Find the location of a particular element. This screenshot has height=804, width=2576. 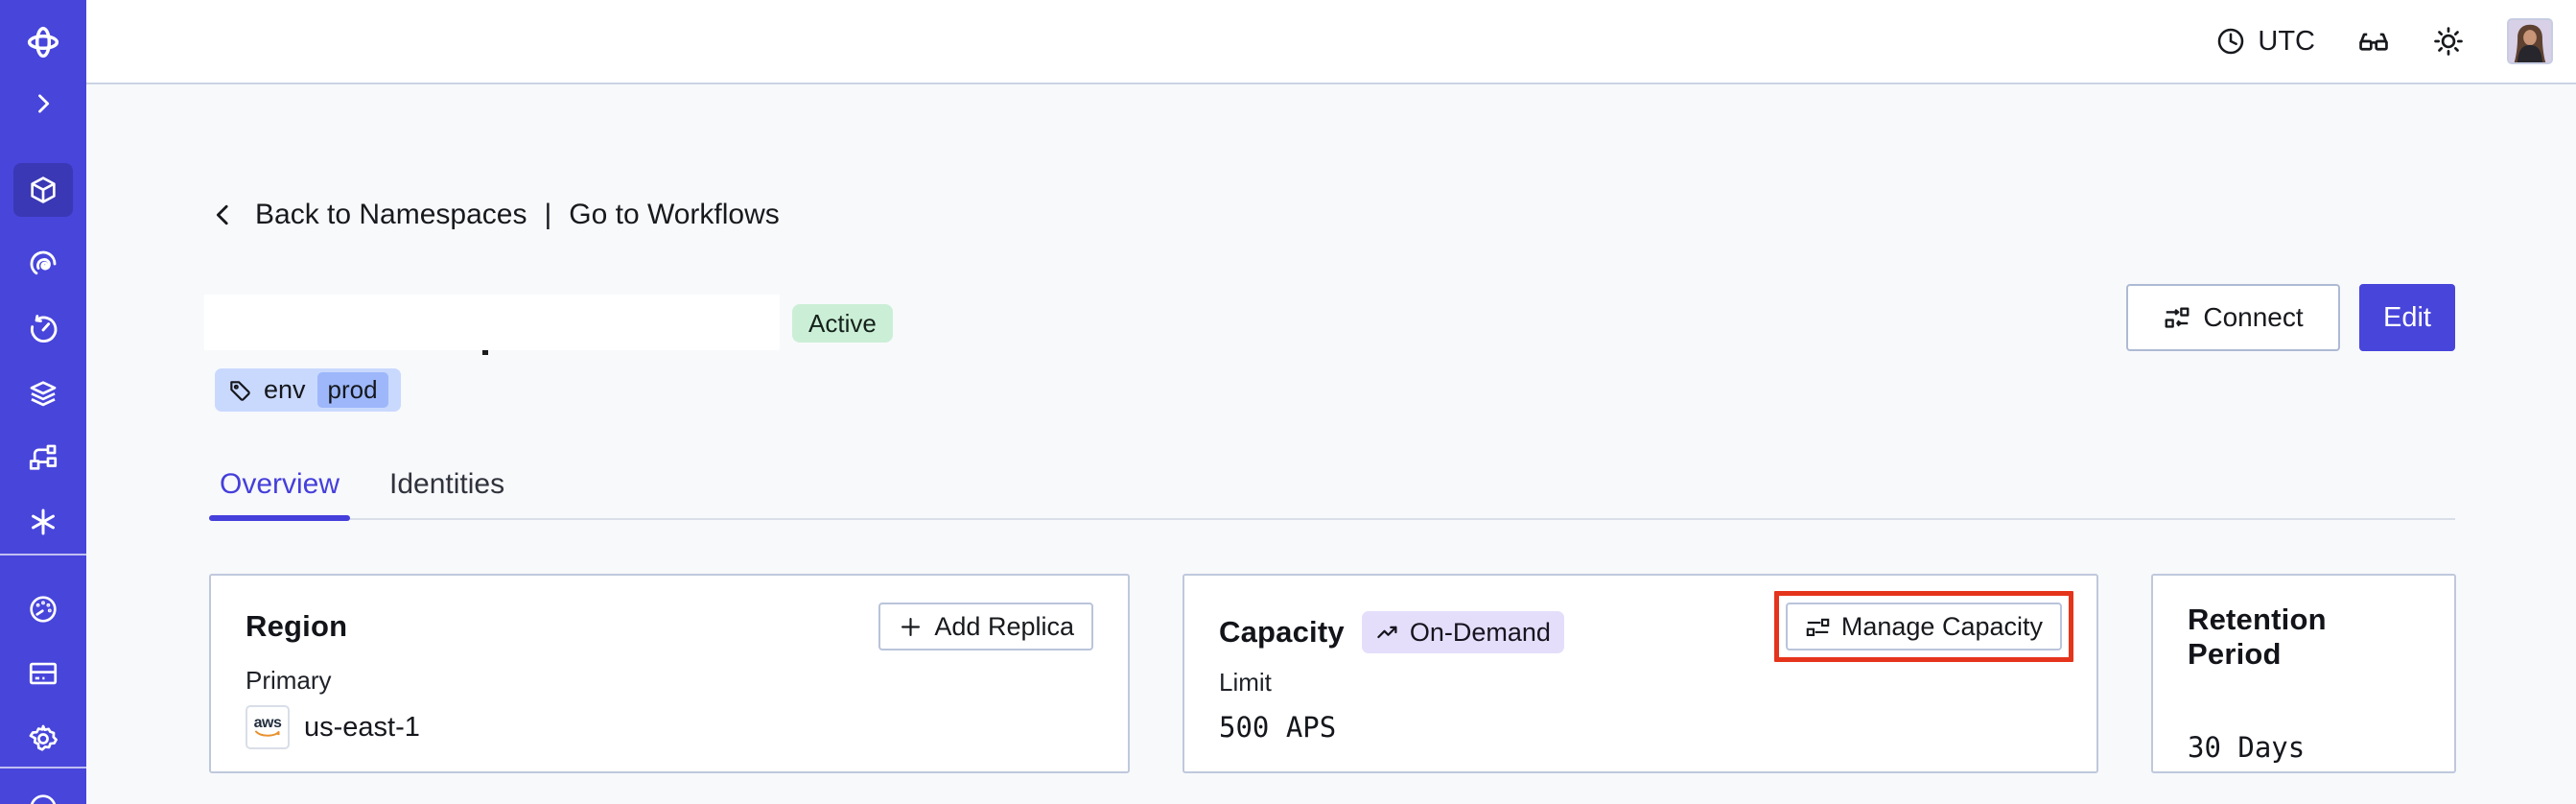

aws-logo-icon: aws is located at coordinates (268, 727).